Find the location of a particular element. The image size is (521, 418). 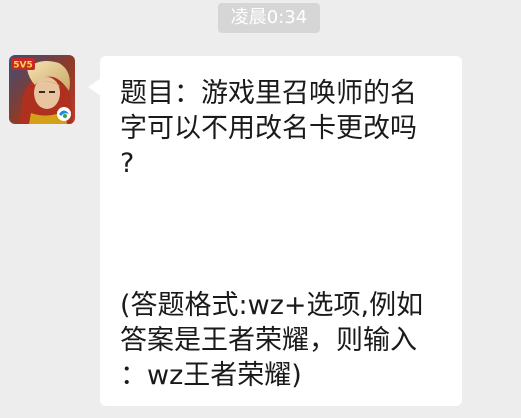

question-line: 字可以不用改名卡更改吗 is located at coordinates (268, 128).